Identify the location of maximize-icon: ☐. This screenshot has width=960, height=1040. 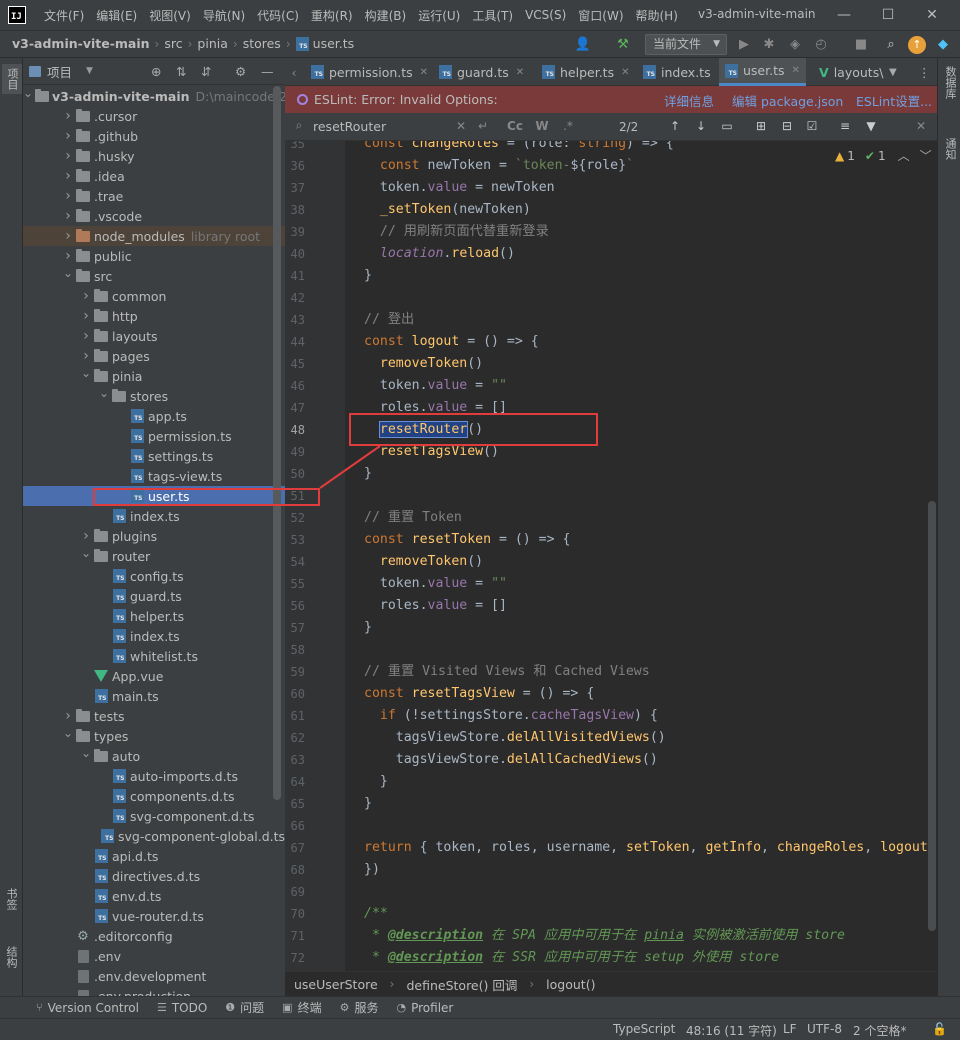
(888, 15).